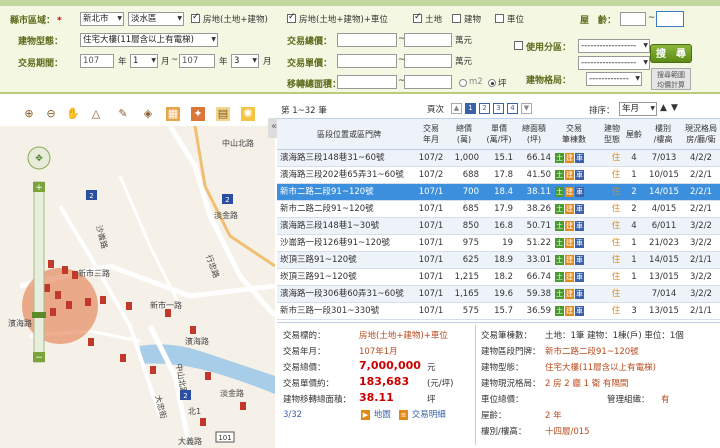 The image size is (720, 448). Describe the element at coordinates (376, 414) in the screenshot. I see `detail-map-link: ▶ 地圖` at that location.